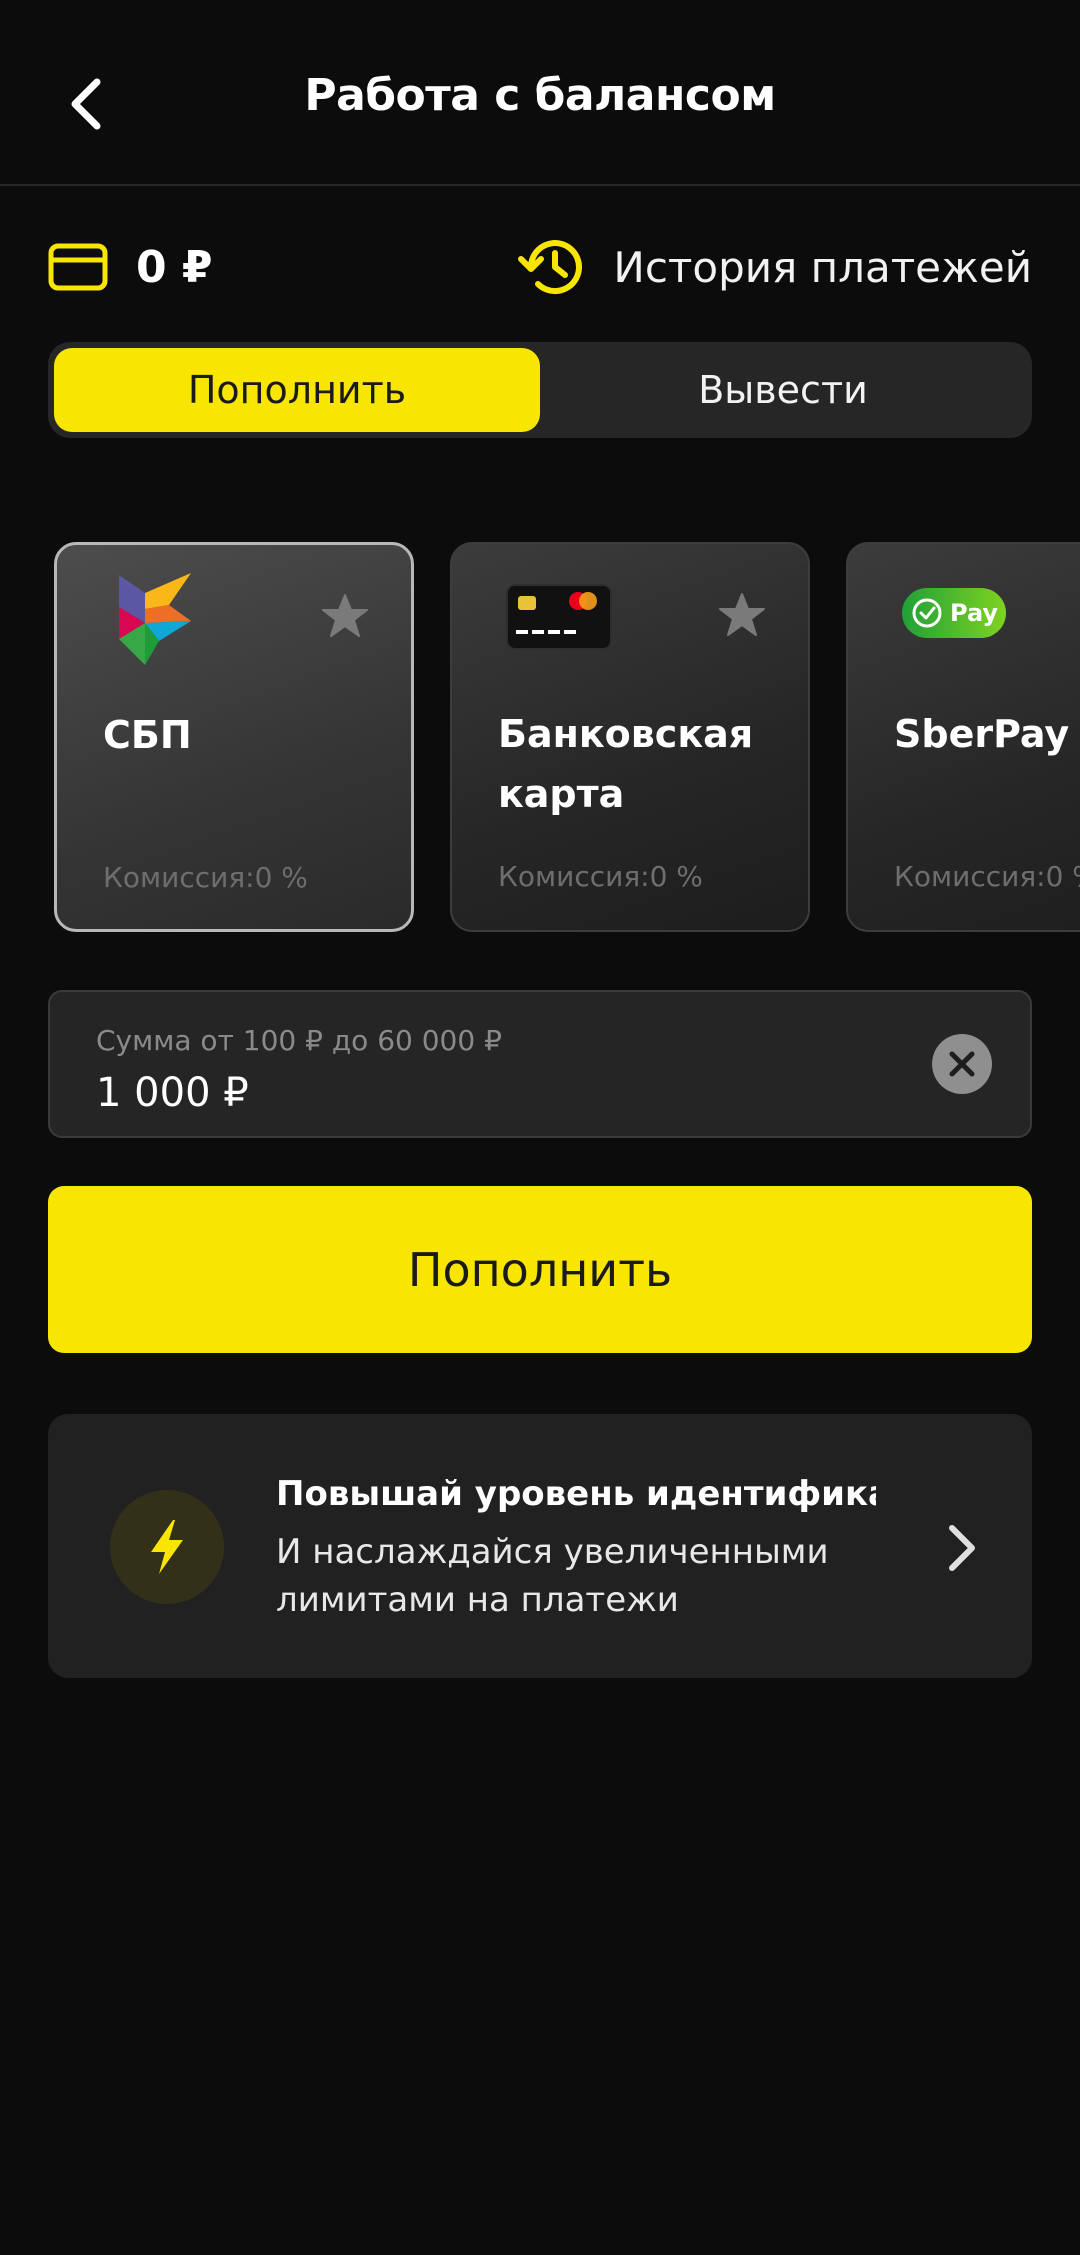 The image size is (1080, 2255). What do you see at coordinates (626, 764) in the screenshot?
I see `method-name: Банковская карта` at bounding box center [626, 764].